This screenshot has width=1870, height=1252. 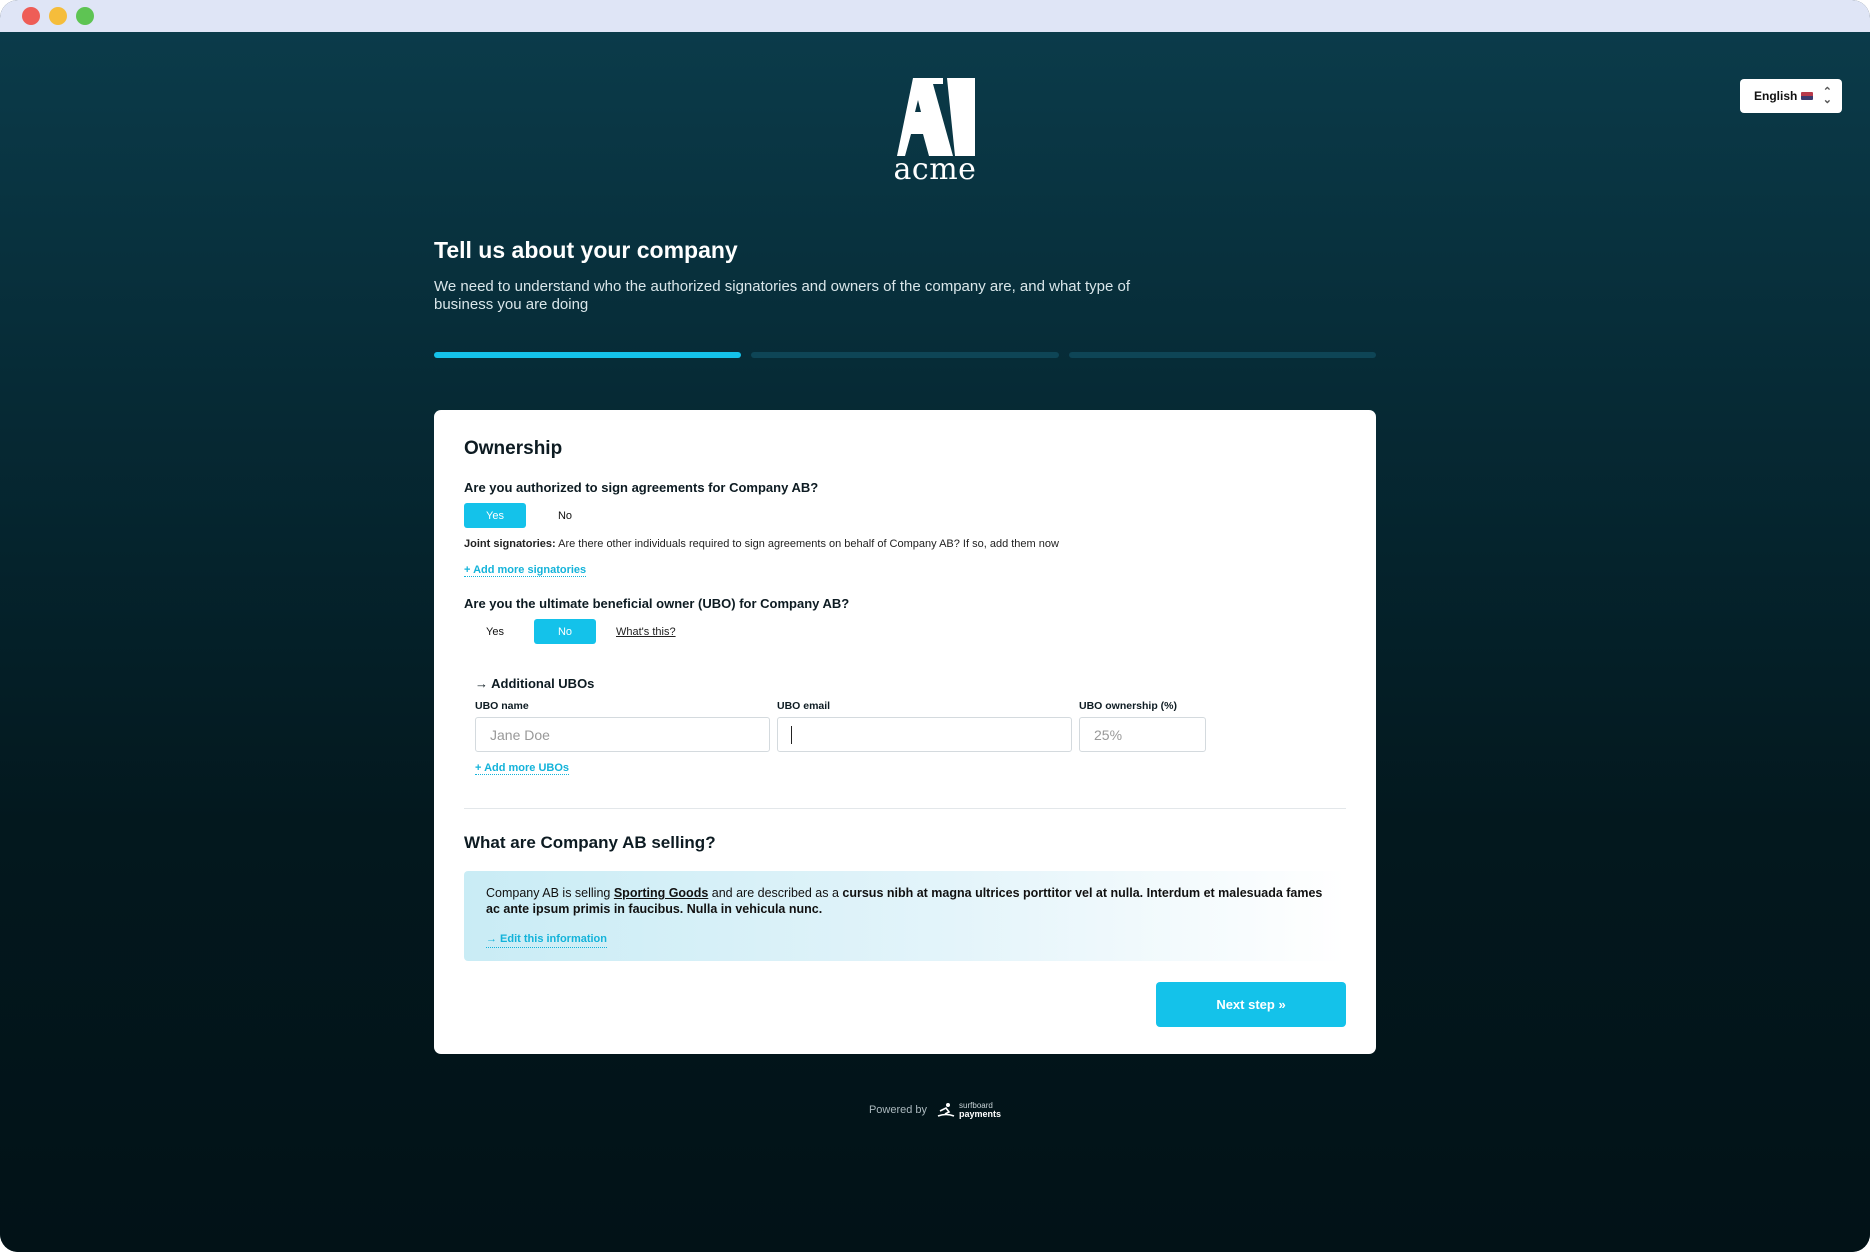 What do you see at coordinates (525, 570) in the screenshot?
I see `add-signatories-link: + Add more signatories` at bounding box center [525, 570].